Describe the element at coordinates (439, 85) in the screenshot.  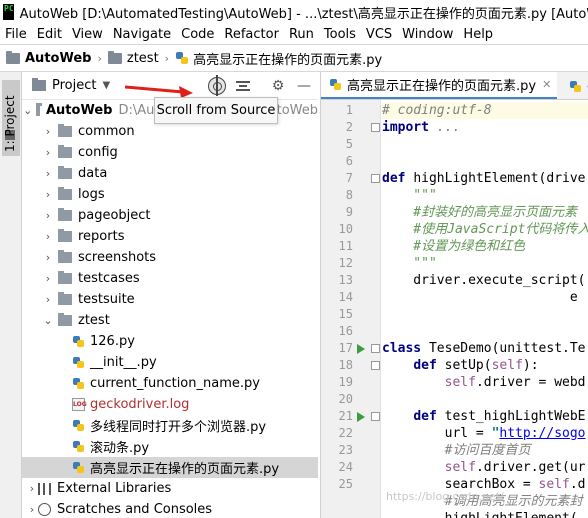
I see `tab-active-file: 高亮显示正在操作的页面元素.py ✕` at that location.